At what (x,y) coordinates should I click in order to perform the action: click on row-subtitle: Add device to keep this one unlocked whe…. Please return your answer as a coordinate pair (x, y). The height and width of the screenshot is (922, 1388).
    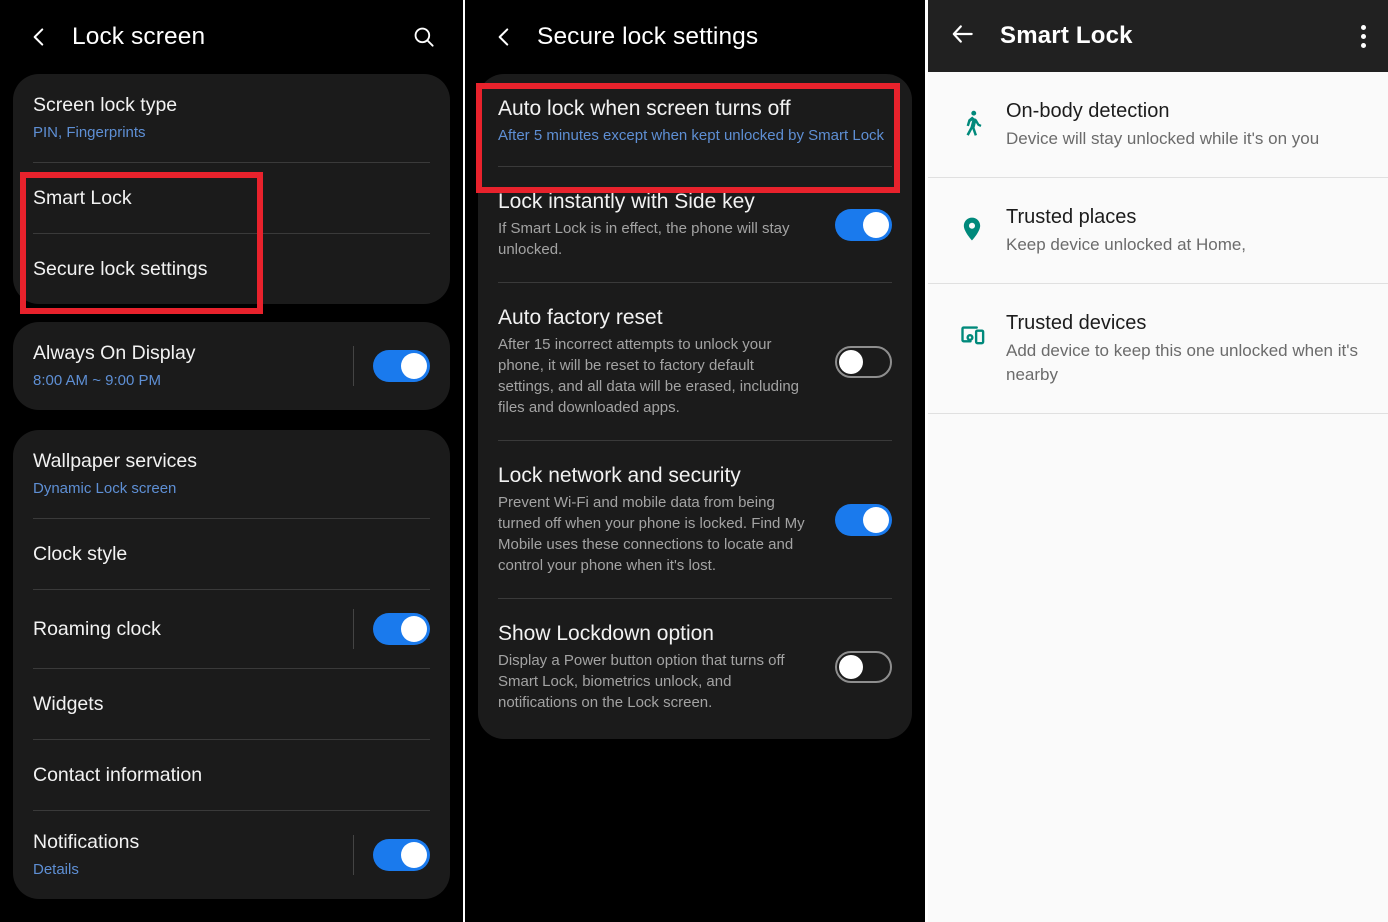
    Looking at the image, I should click on (1182, 362).